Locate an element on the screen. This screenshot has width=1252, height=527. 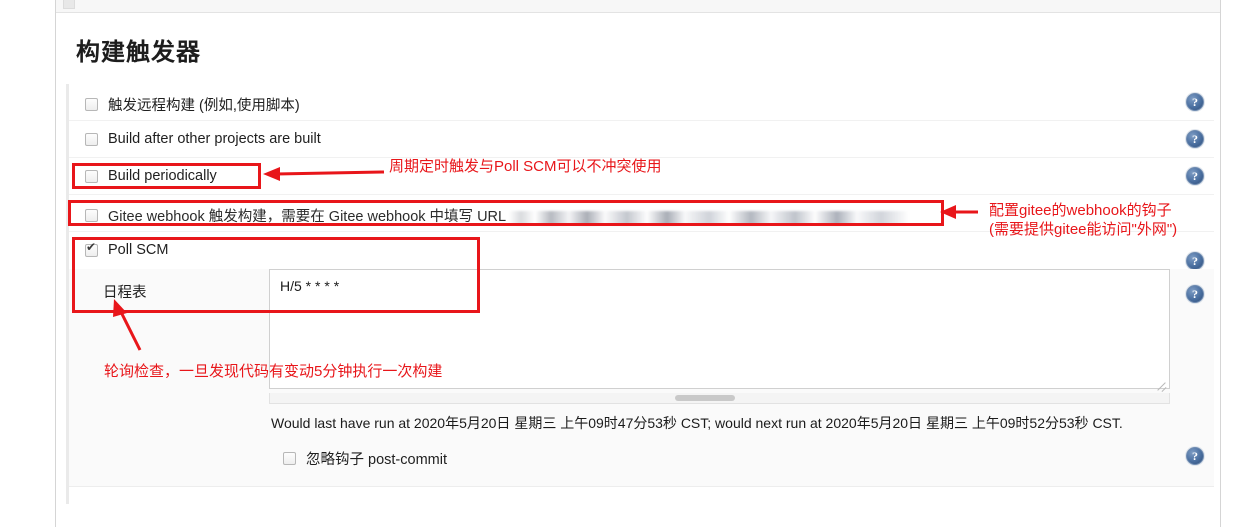
ignore-post-commit-label: 忽略钩子 post-commit is located at coordinates (376, 460).